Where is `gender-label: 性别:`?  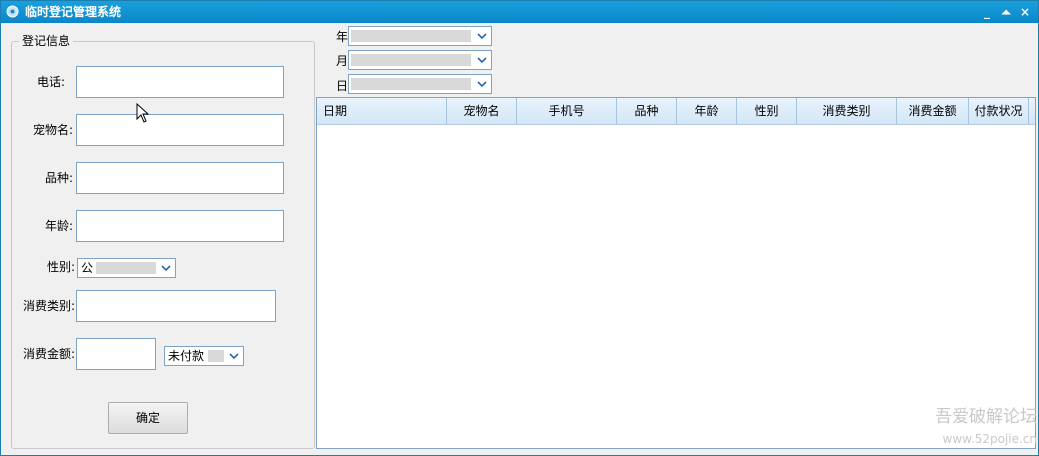
gender-label: 性别: is located at coordinates (60, 267).